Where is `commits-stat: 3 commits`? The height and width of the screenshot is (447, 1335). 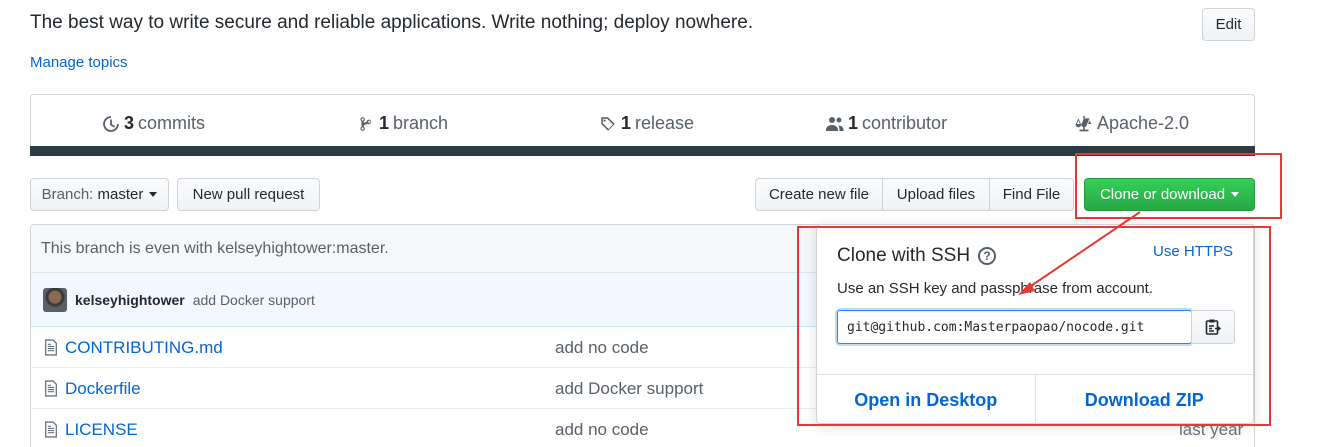
commits-stat: 3 commits is located at coordinates (153, 123).